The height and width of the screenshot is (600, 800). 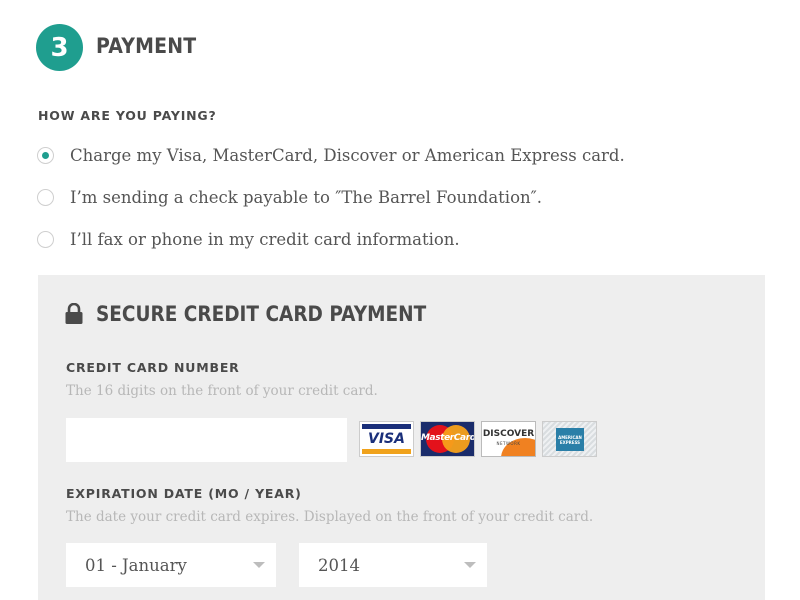 I want to click on mastercard-logo: MasterCard, so click(x=447, y=439).